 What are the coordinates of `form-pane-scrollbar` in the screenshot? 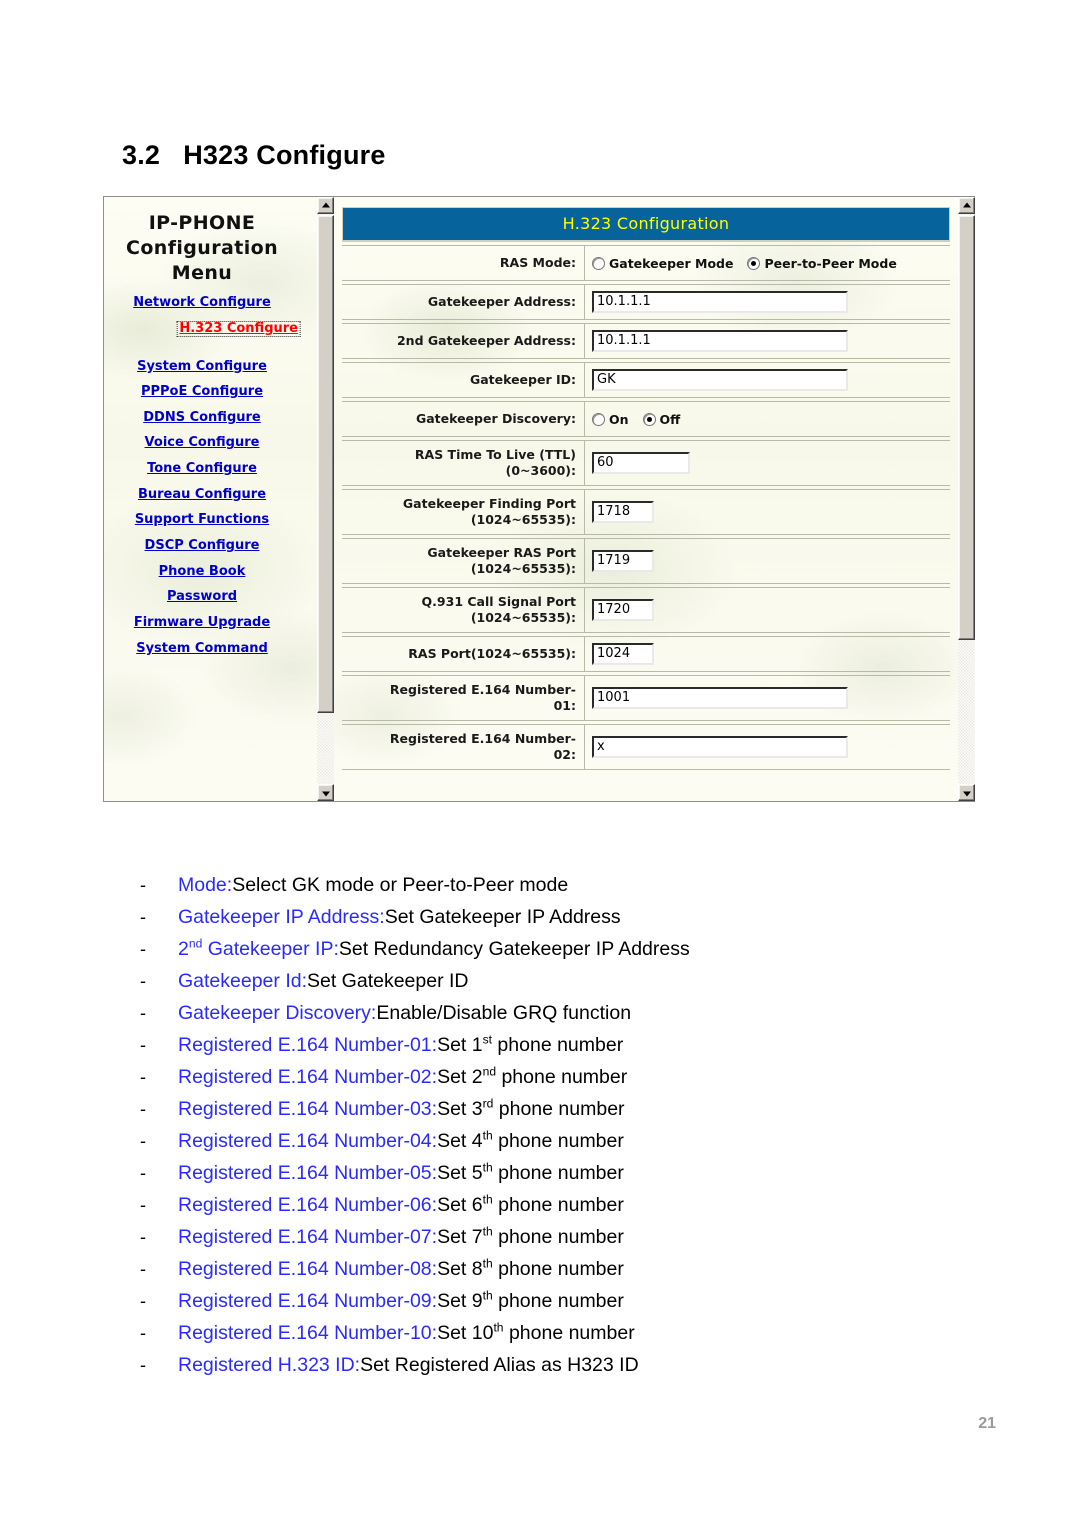 It's located at (966, 499).